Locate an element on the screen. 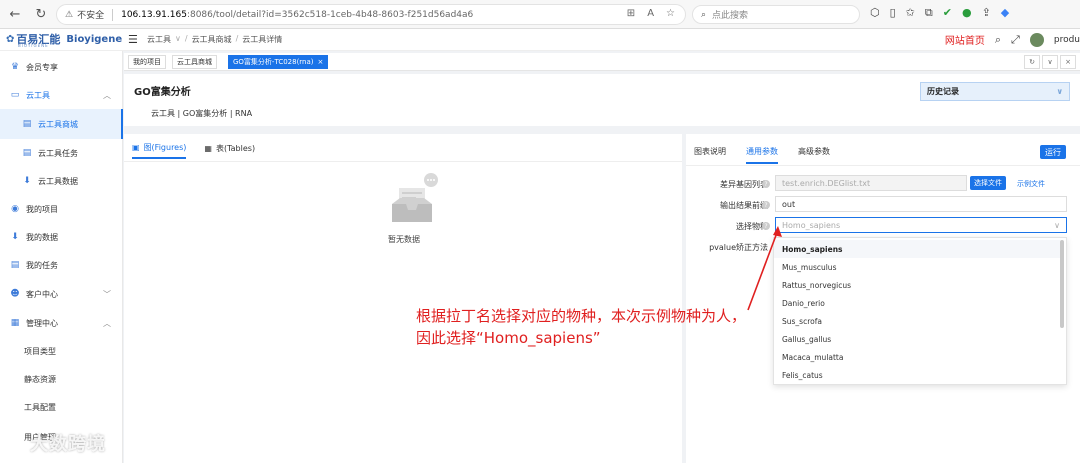 The height and width of the screenshot is (463, 1080). breadcrumb: 云工具 ∨ / 云工具商城 / 云工具详情 is located at coordinates (215, 39).